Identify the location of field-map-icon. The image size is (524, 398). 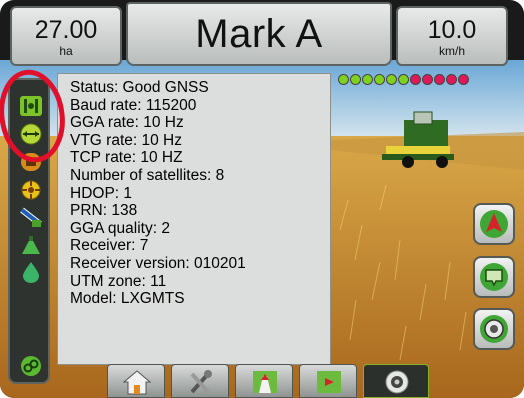
(329, 382).